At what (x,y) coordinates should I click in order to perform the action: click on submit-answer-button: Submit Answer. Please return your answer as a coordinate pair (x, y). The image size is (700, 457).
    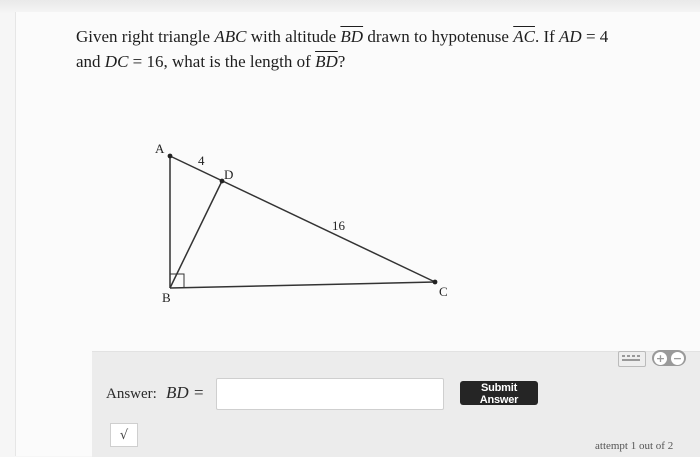
    Looking at the image, I should click on (499, 393).